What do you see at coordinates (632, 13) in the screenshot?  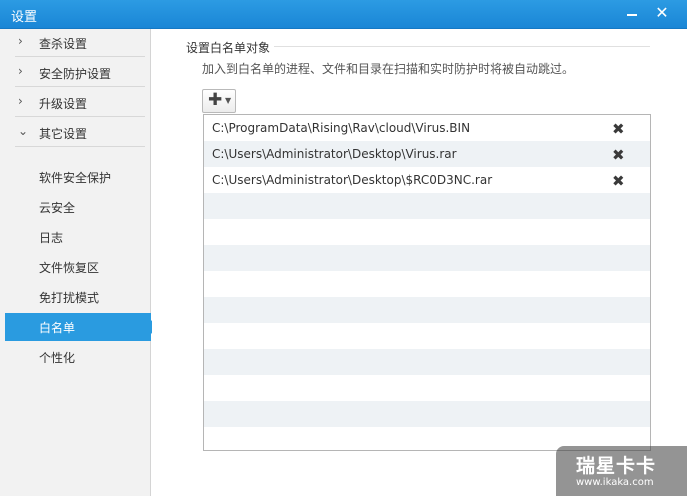 I see `minimize-button` at bounding box center [632, 13].